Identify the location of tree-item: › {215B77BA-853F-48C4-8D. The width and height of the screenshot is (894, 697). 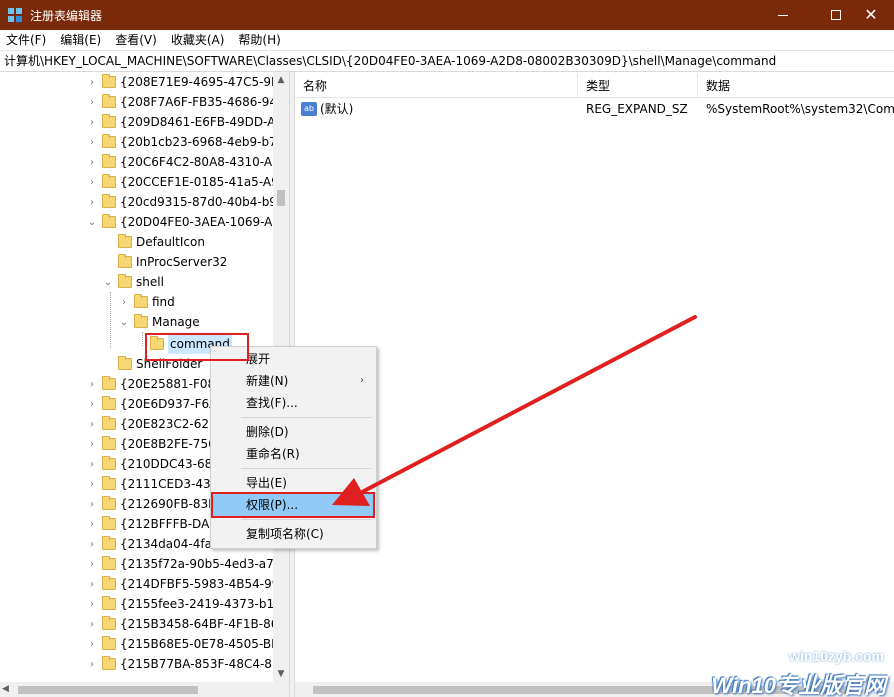
(183, 664).